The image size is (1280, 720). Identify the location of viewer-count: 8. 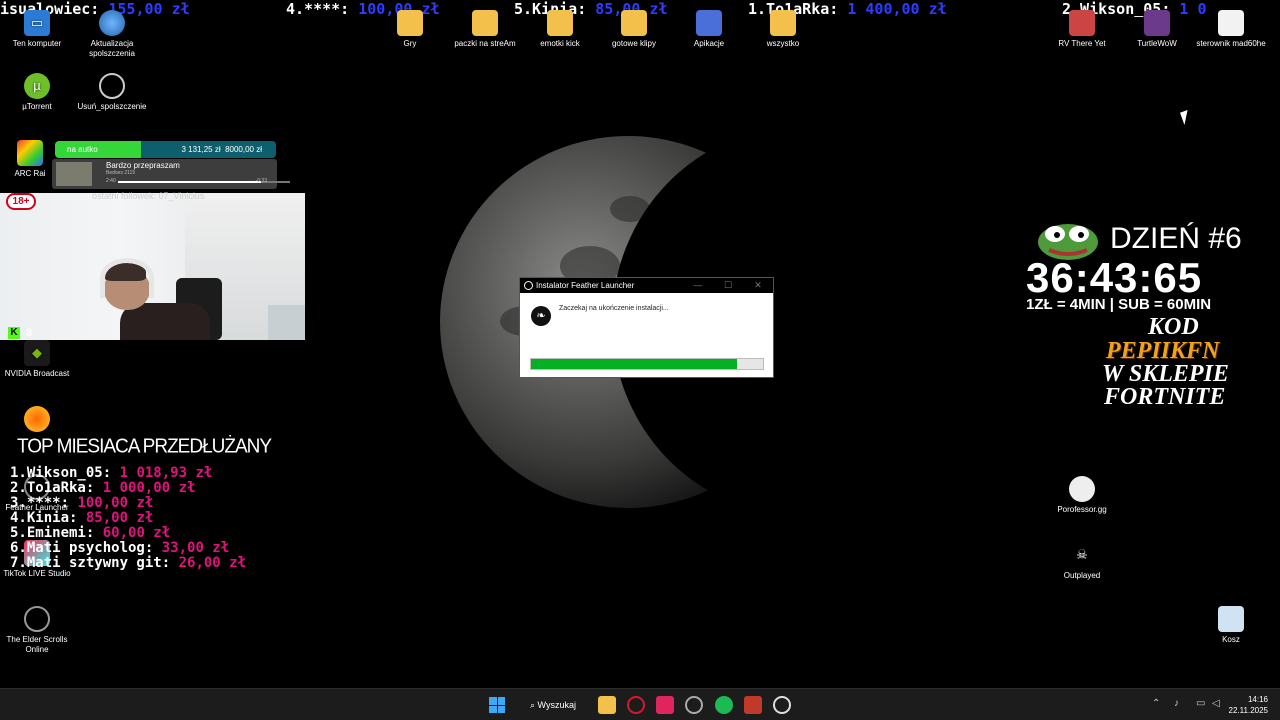
(29, 333).